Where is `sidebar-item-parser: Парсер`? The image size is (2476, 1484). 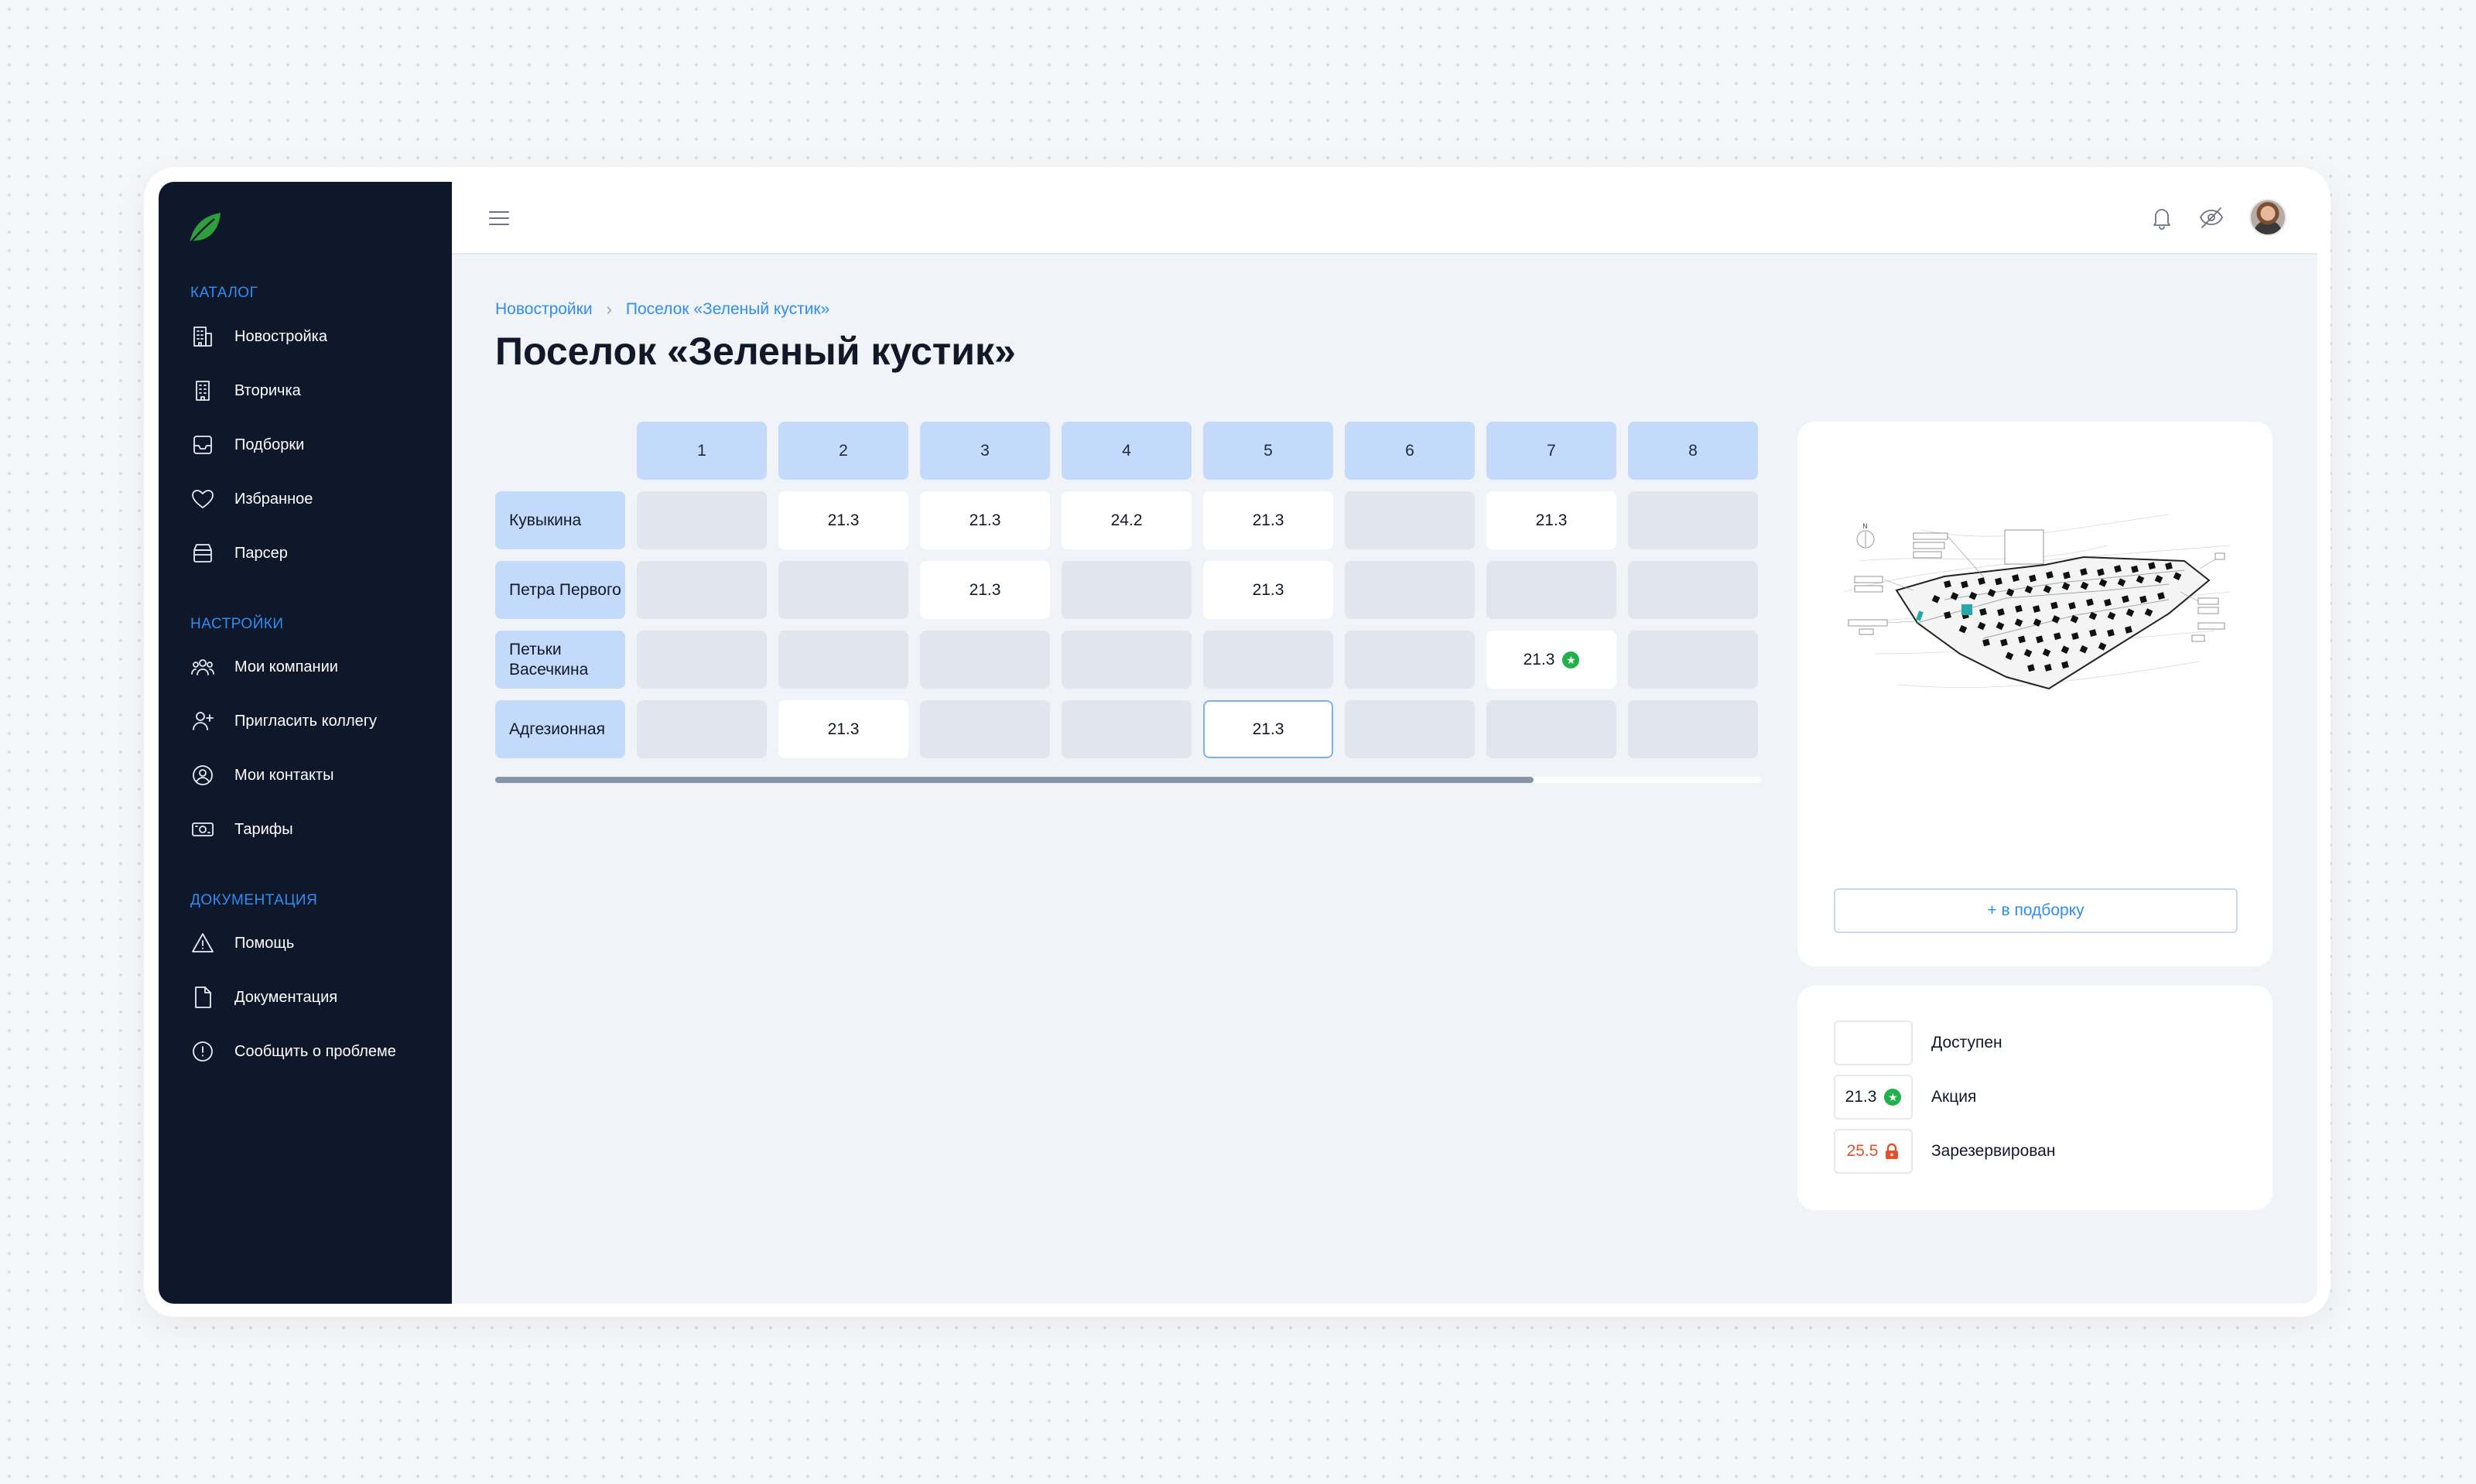
sidebar-item-parser: Парсер is located at coordinates (239, 553).